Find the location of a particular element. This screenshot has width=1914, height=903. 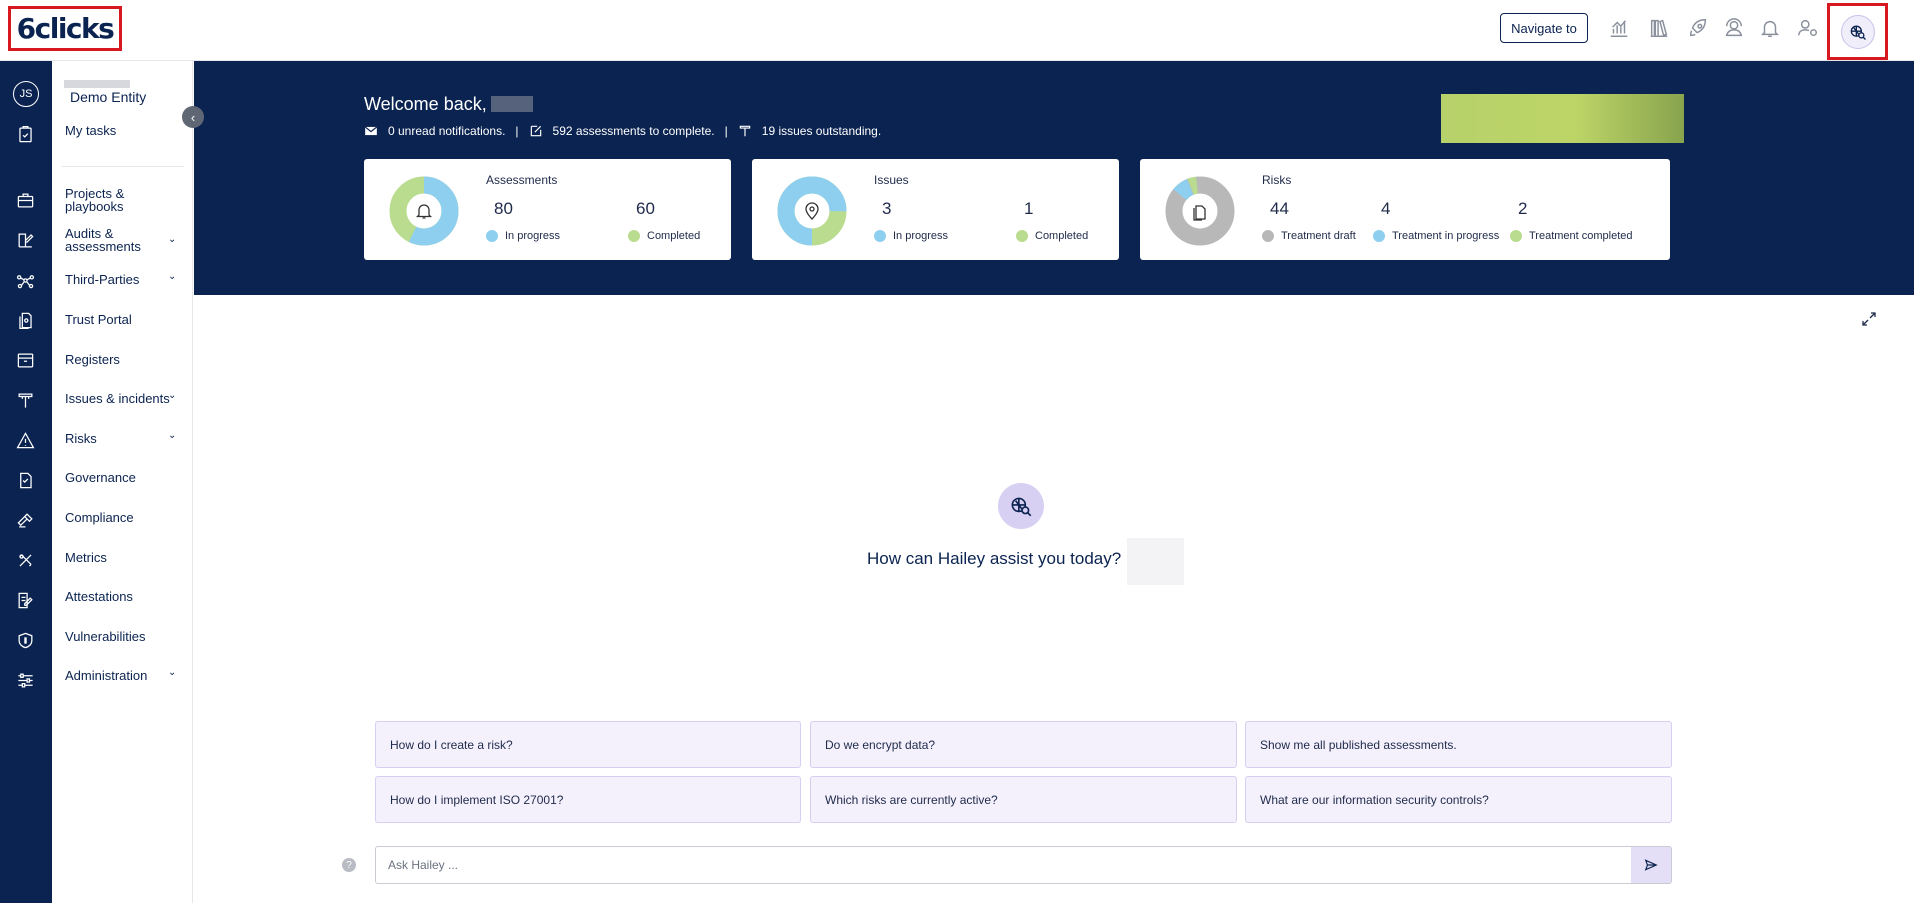

register-icon is located at coordinates (25, 360).